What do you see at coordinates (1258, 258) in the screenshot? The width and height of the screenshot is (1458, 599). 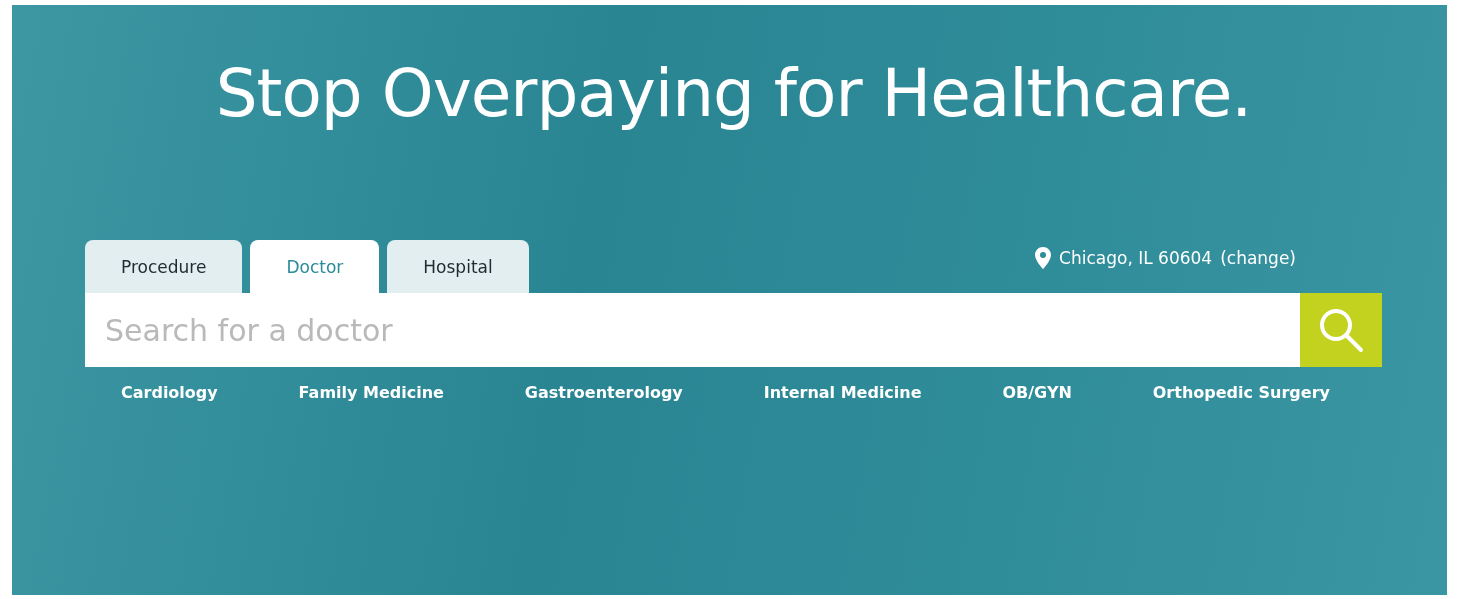 I see `change-location-link: (change)` at bounding box center [1258, 258].